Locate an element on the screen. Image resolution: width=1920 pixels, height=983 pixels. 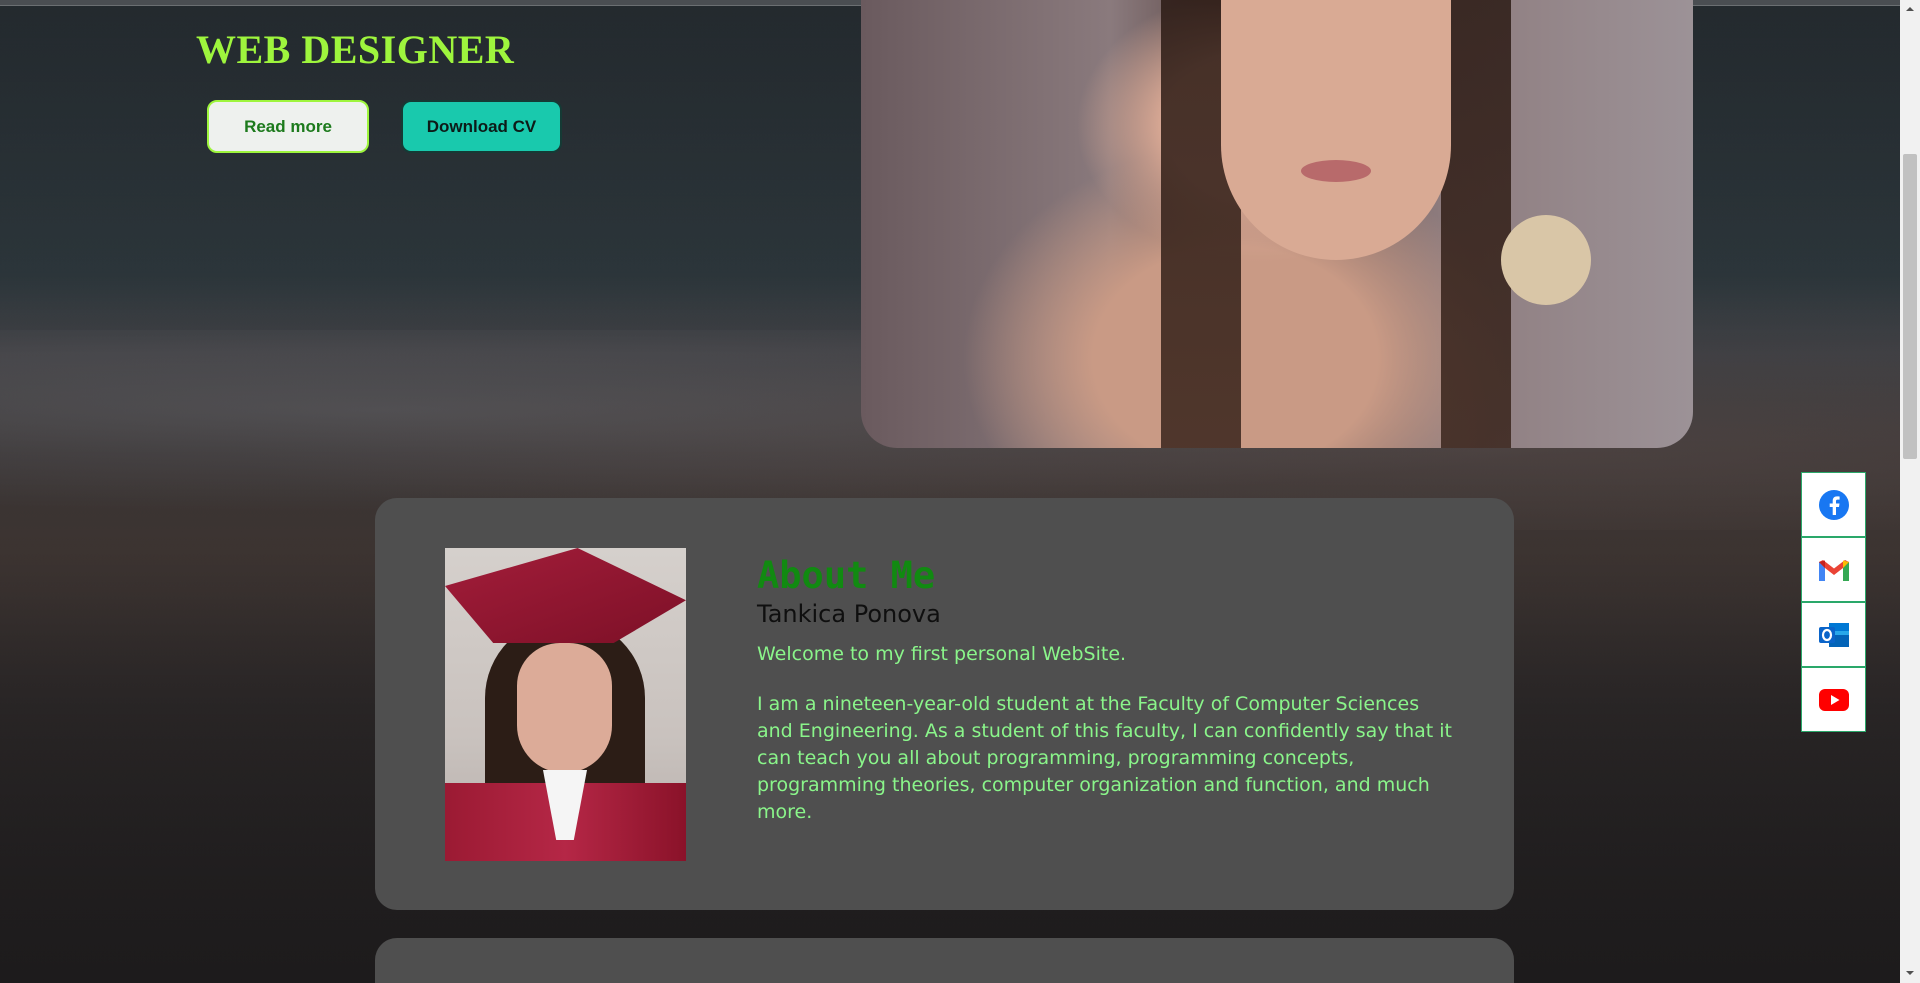
social-sidebar is located at coordinates (1833, 602).